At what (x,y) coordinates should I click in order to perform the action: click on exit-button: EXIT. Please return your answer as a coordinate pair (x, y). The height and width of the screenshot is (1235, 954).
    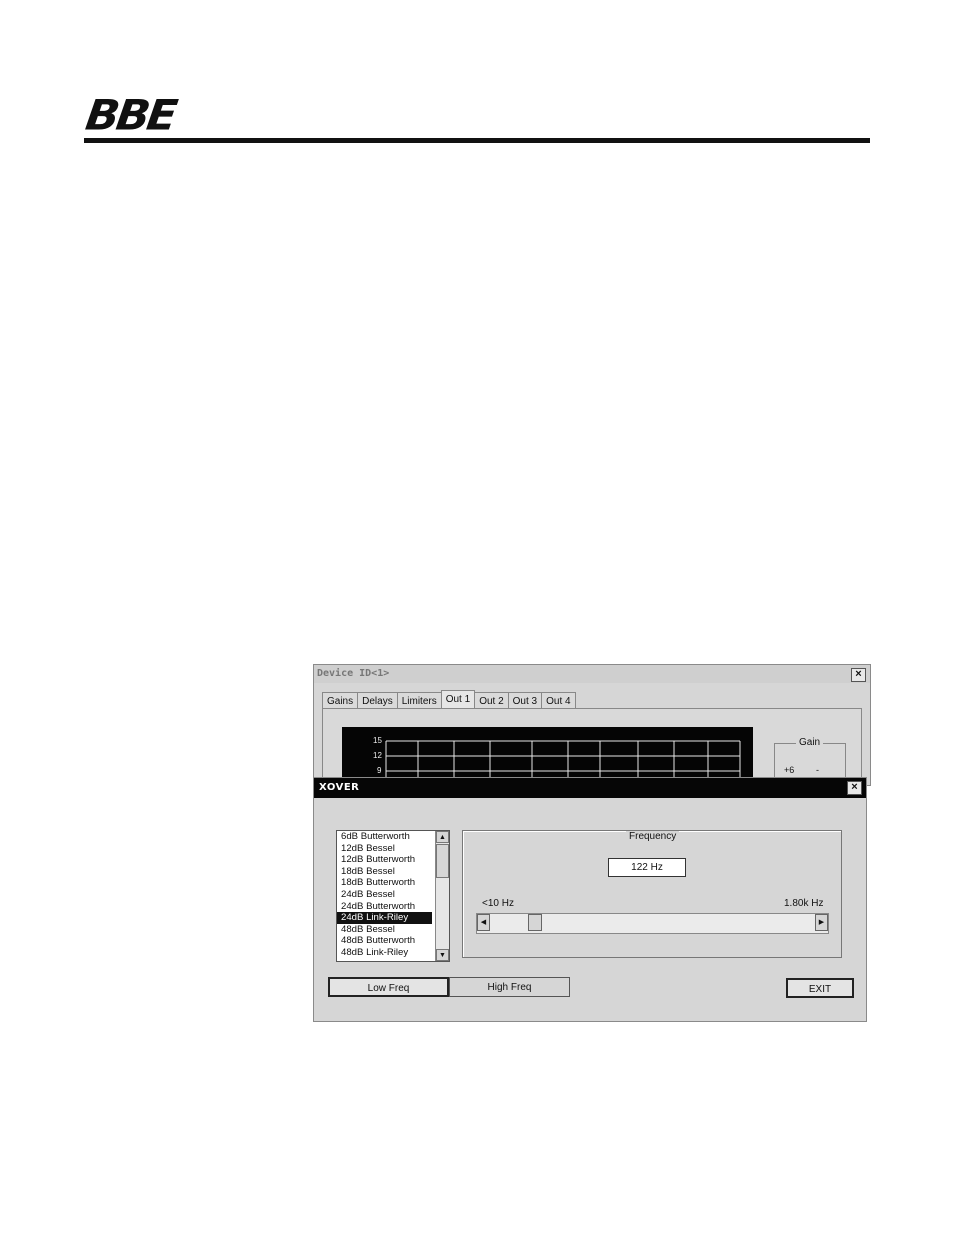
    Looking at the image, I should click on (820, 988).